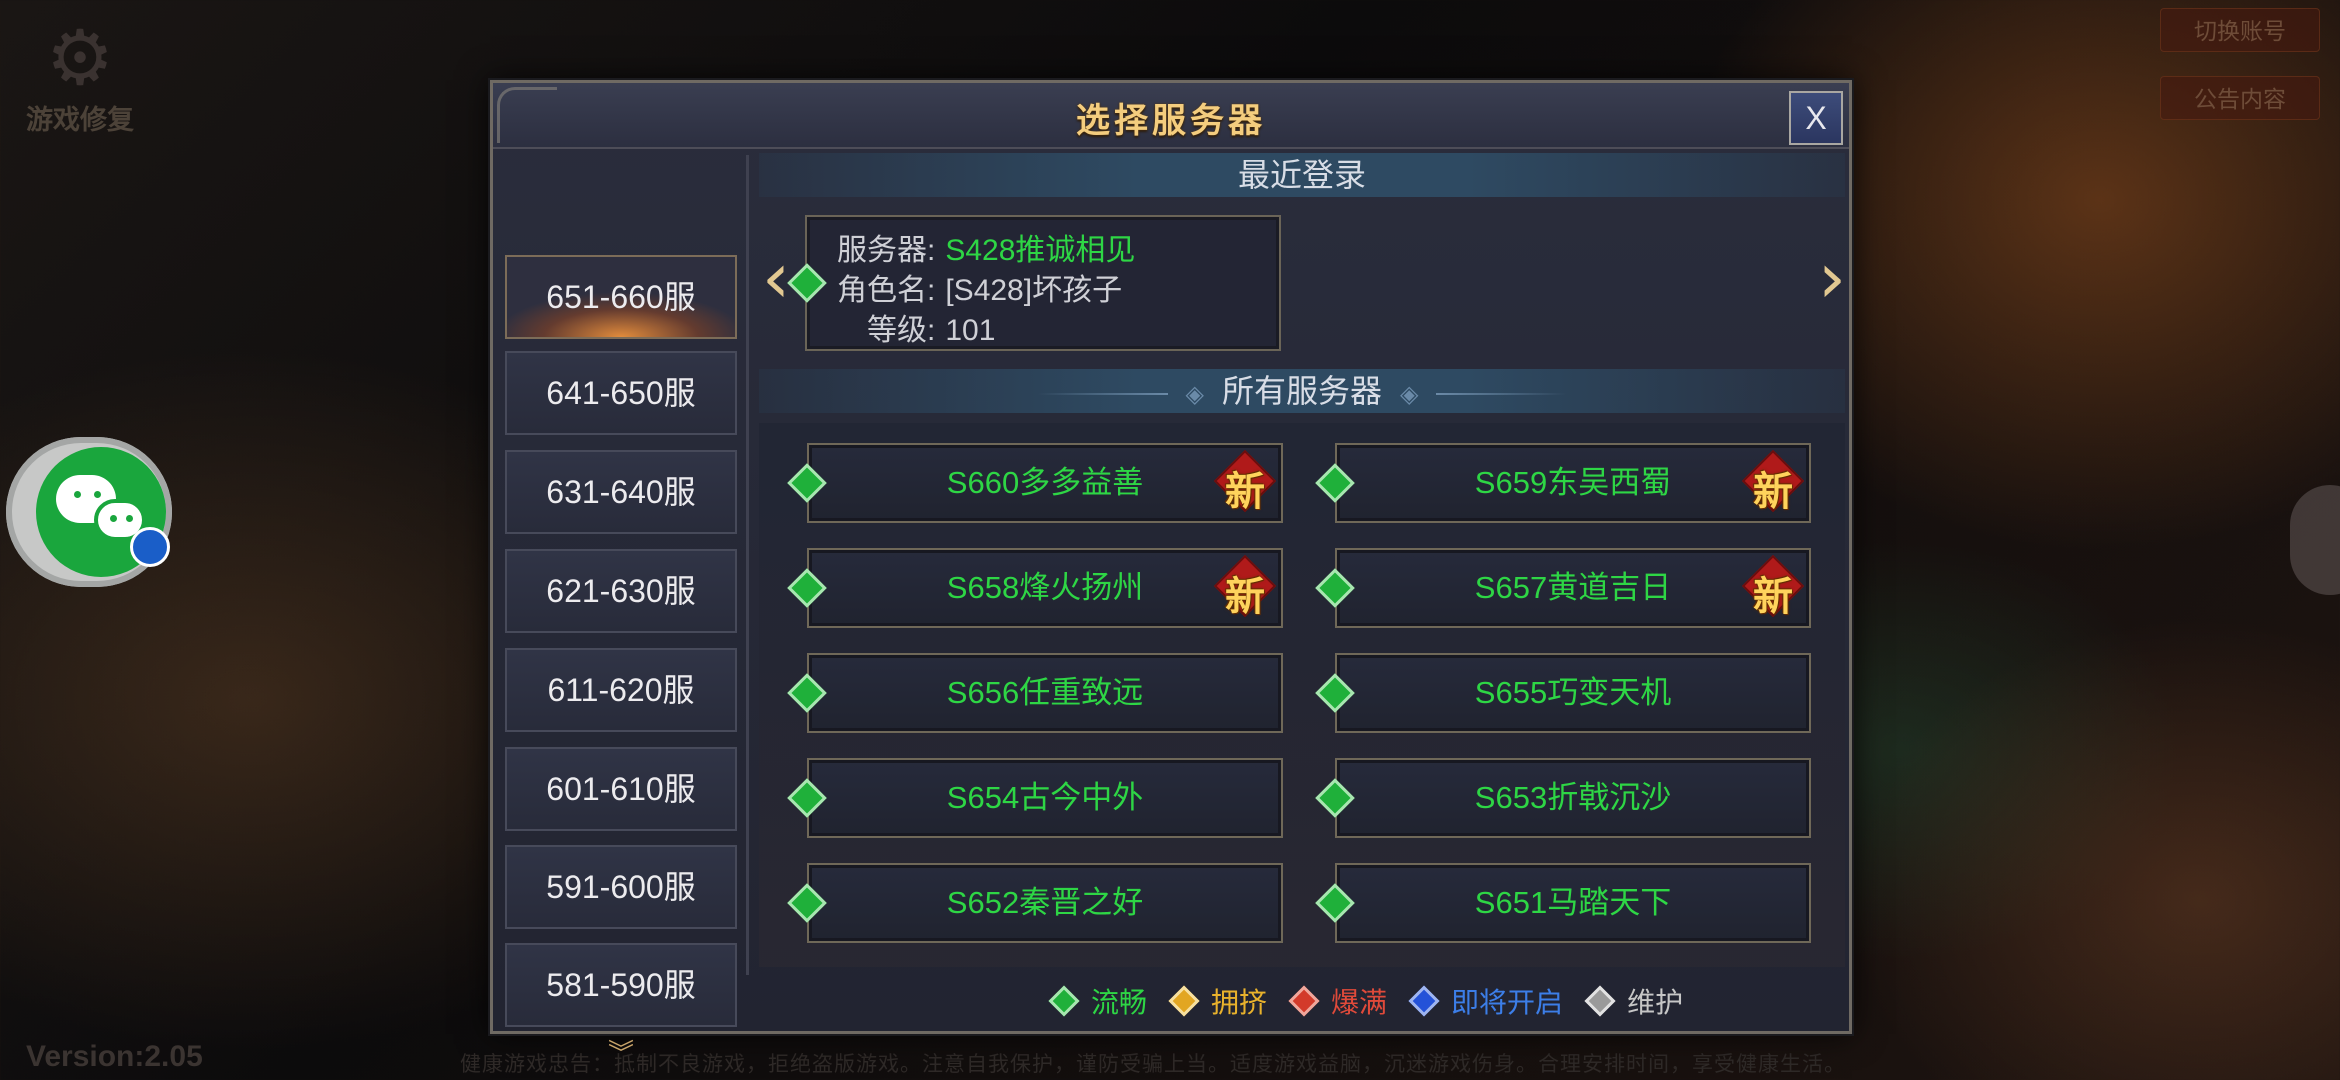 The image size is (2340, 1080). I want to click on legend-crowded: 拥挤, so click(1217, 1001).